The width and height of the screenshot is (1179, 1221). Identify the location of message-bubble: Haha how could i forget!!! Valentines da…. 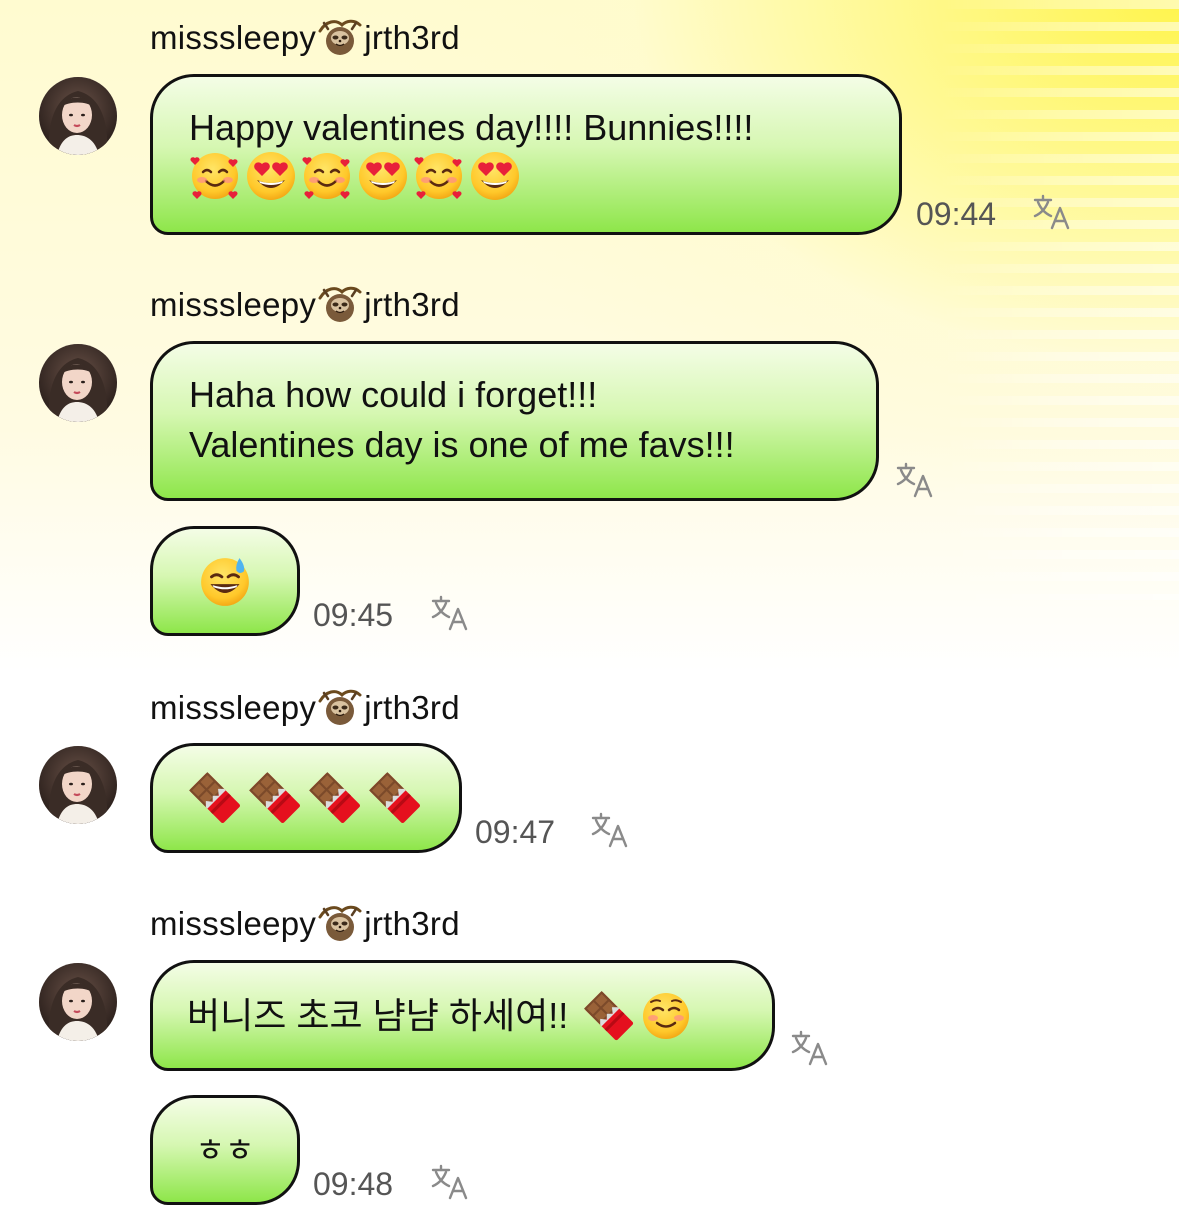
(514, 421).